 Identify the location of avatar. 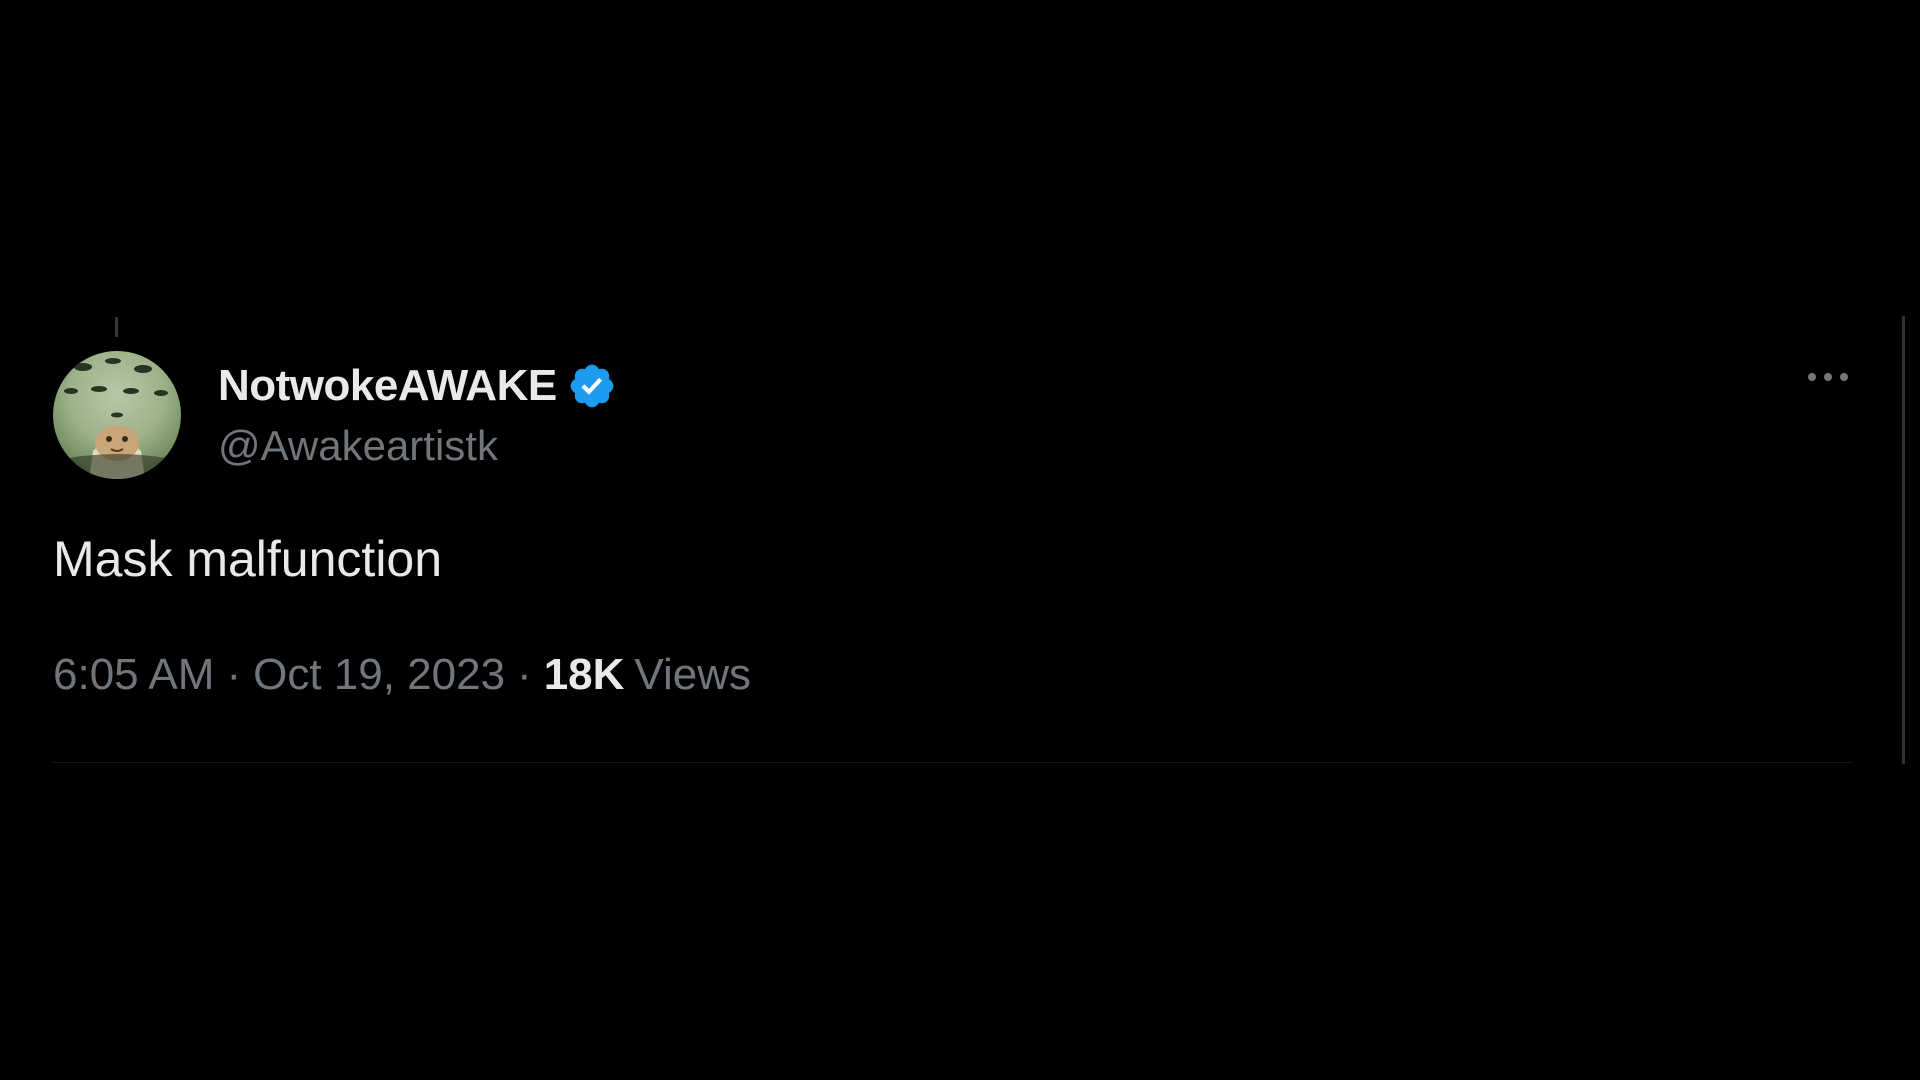
(117, 415).